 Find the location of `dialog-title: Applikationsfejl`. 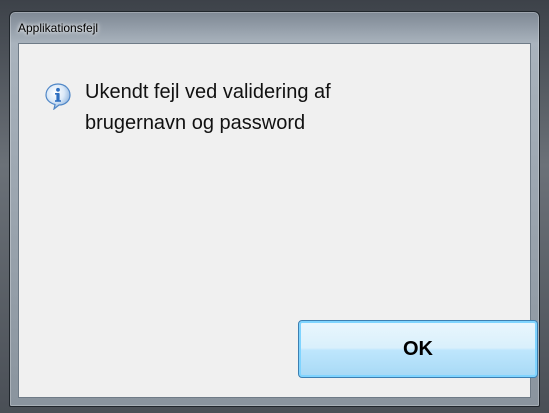

dialog-title: Applikationsfejl is located at coordinates (58, 28).